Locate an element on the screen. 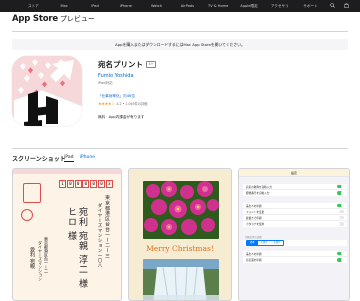 The height and width of the screenshot is (301, 360). flower-photo is located at coordinates (181, 210).